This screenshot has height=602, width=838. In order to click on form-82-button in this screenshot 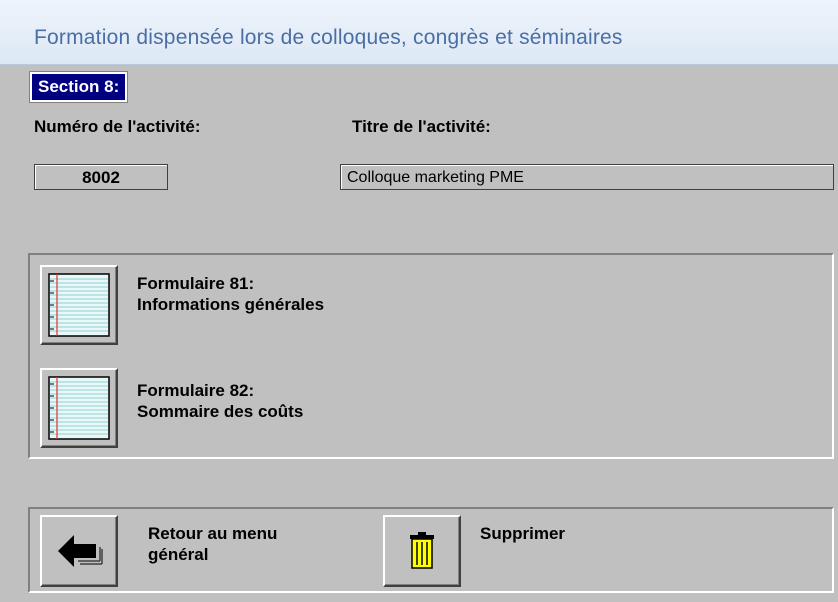, I will do `click(79, 408)`.